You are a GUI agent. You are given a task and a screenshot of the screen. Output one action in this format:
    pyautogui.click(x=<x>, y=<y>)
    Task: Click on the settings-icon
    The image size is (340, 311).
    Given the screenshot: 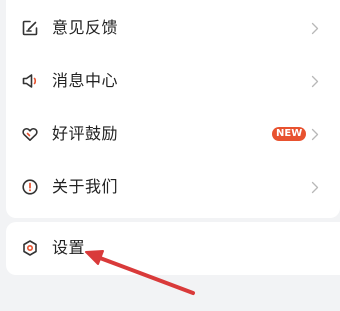 What is the action you would take?
    pyautogui.click(x=30, y=248)
    